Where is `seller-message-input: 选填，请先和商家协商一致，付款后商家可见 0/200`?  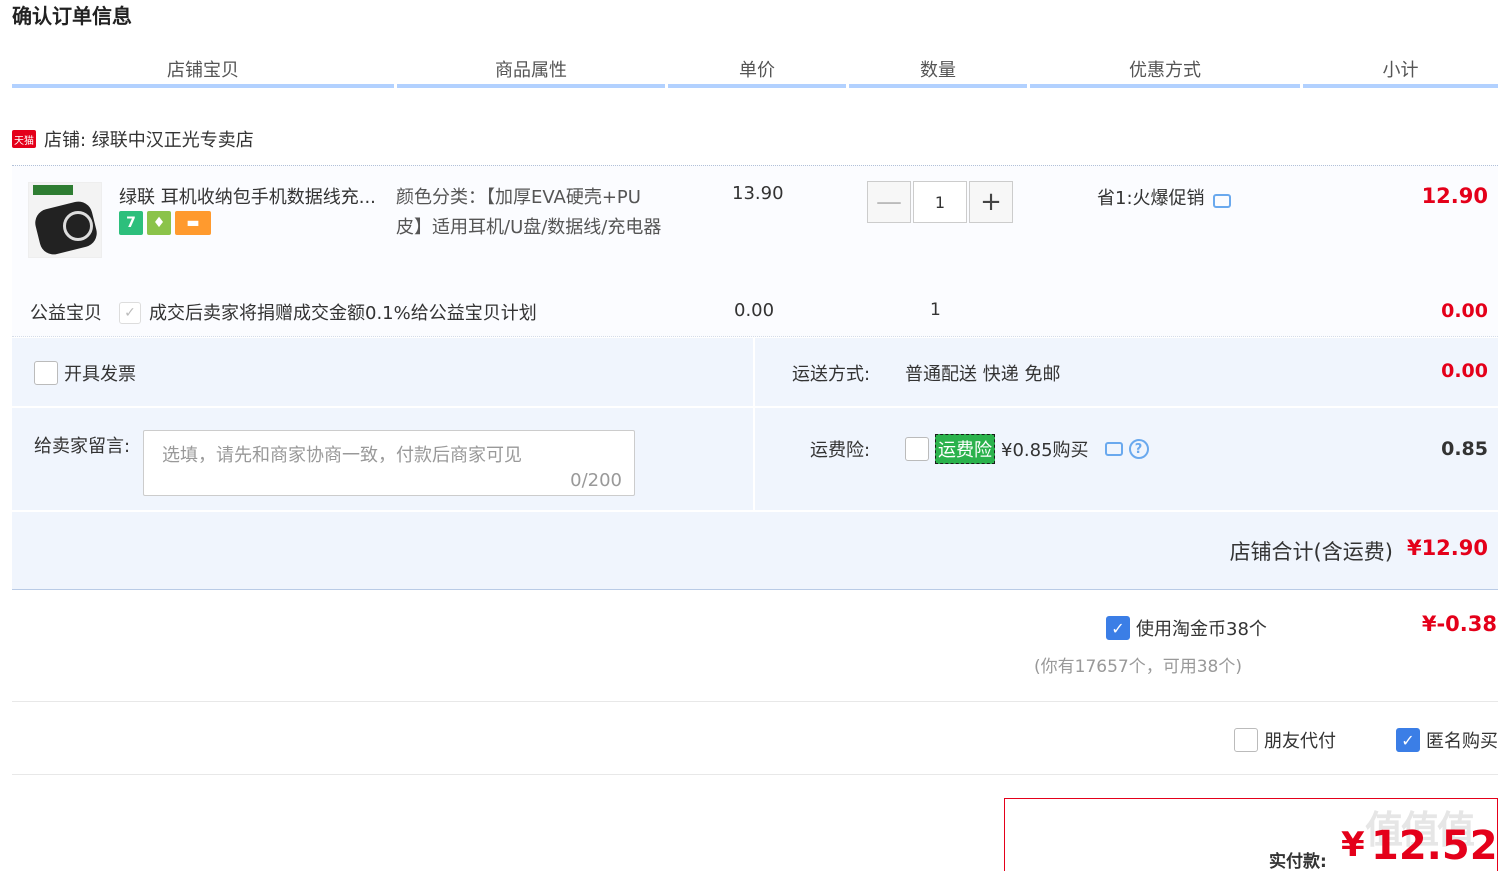
seller-message-input: 选填，请先和商家协商一致，付款后商家可见 0/200 is located at coordinates (389, 463).